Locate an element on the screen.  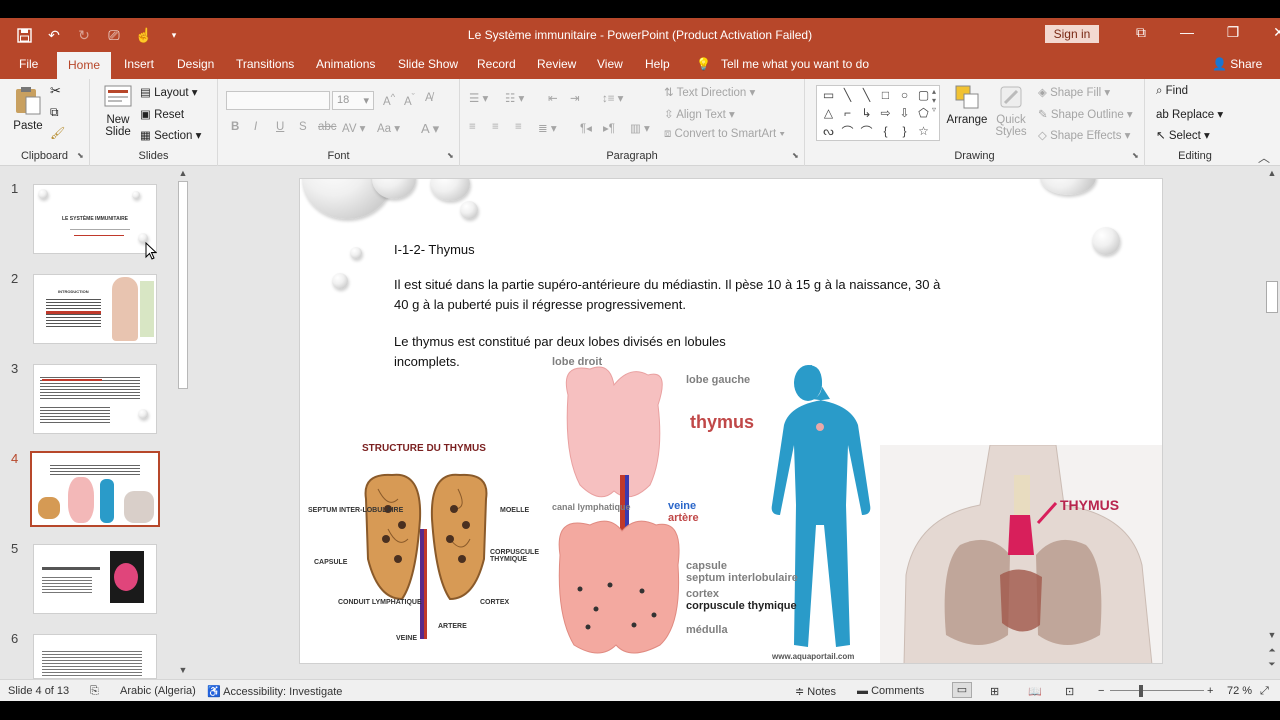
align-center-icon: ≡ is located at coordinates (495, 127).